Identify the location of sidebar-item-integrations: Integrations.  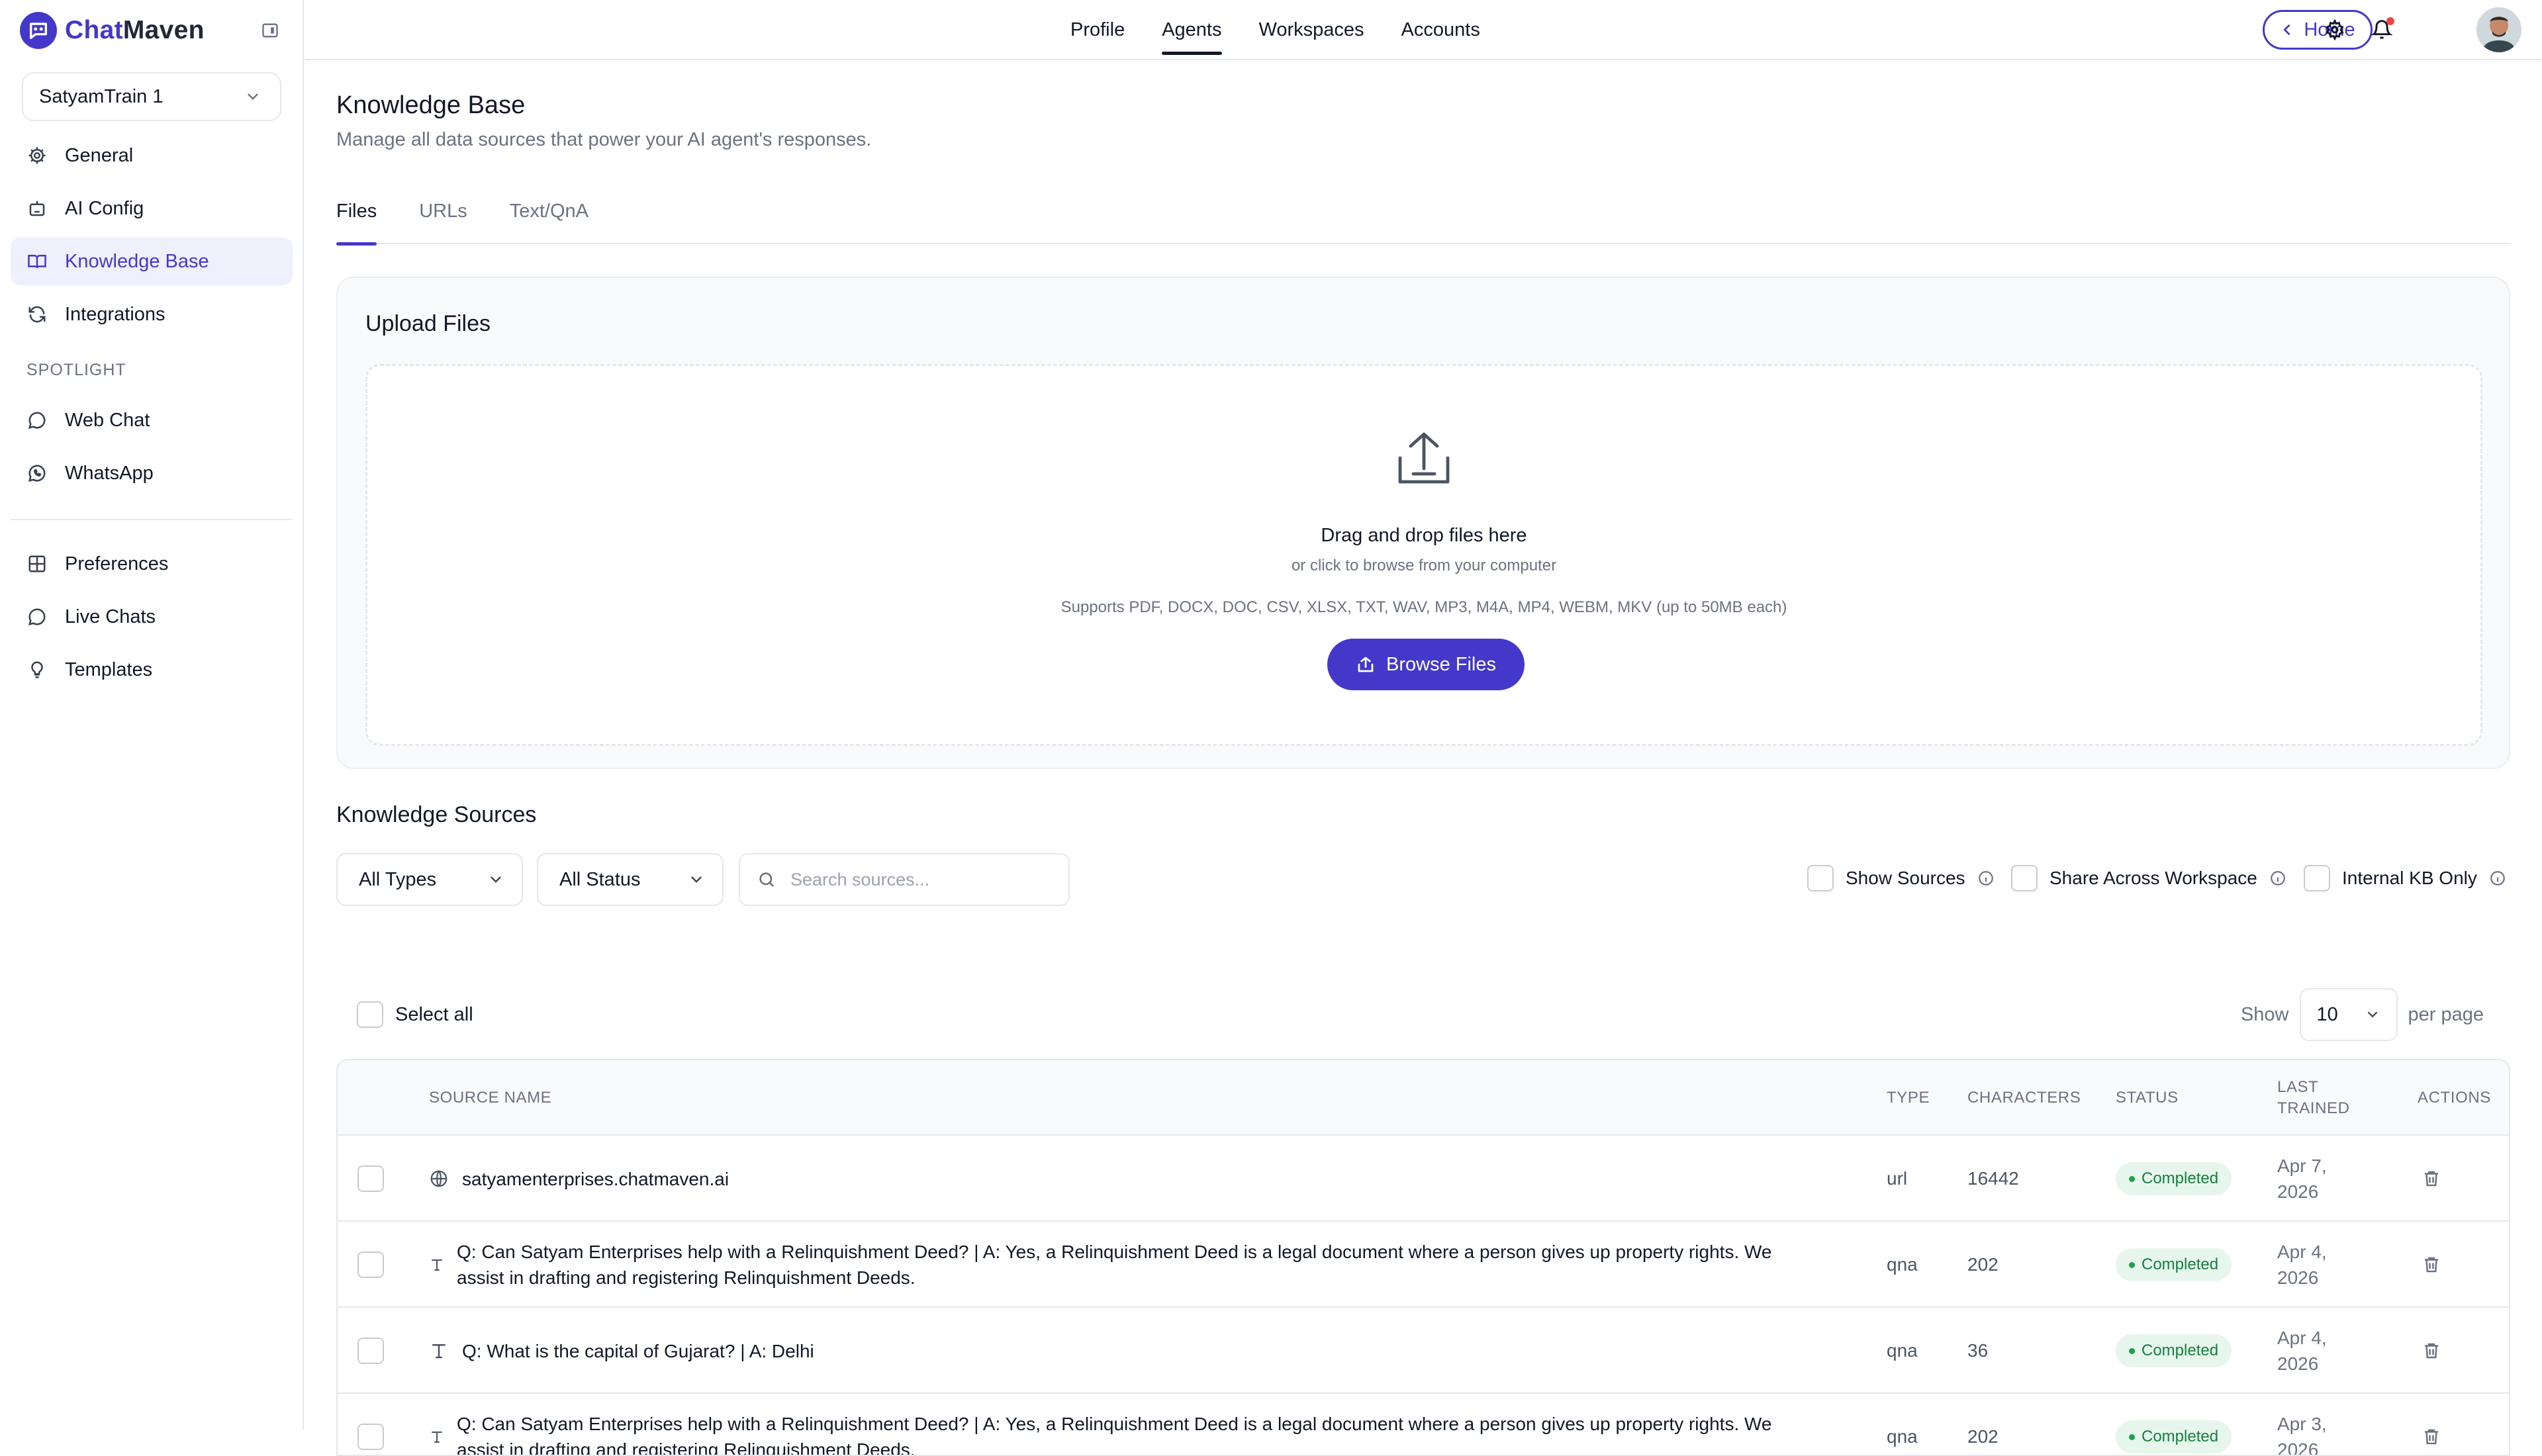
(152, 315).